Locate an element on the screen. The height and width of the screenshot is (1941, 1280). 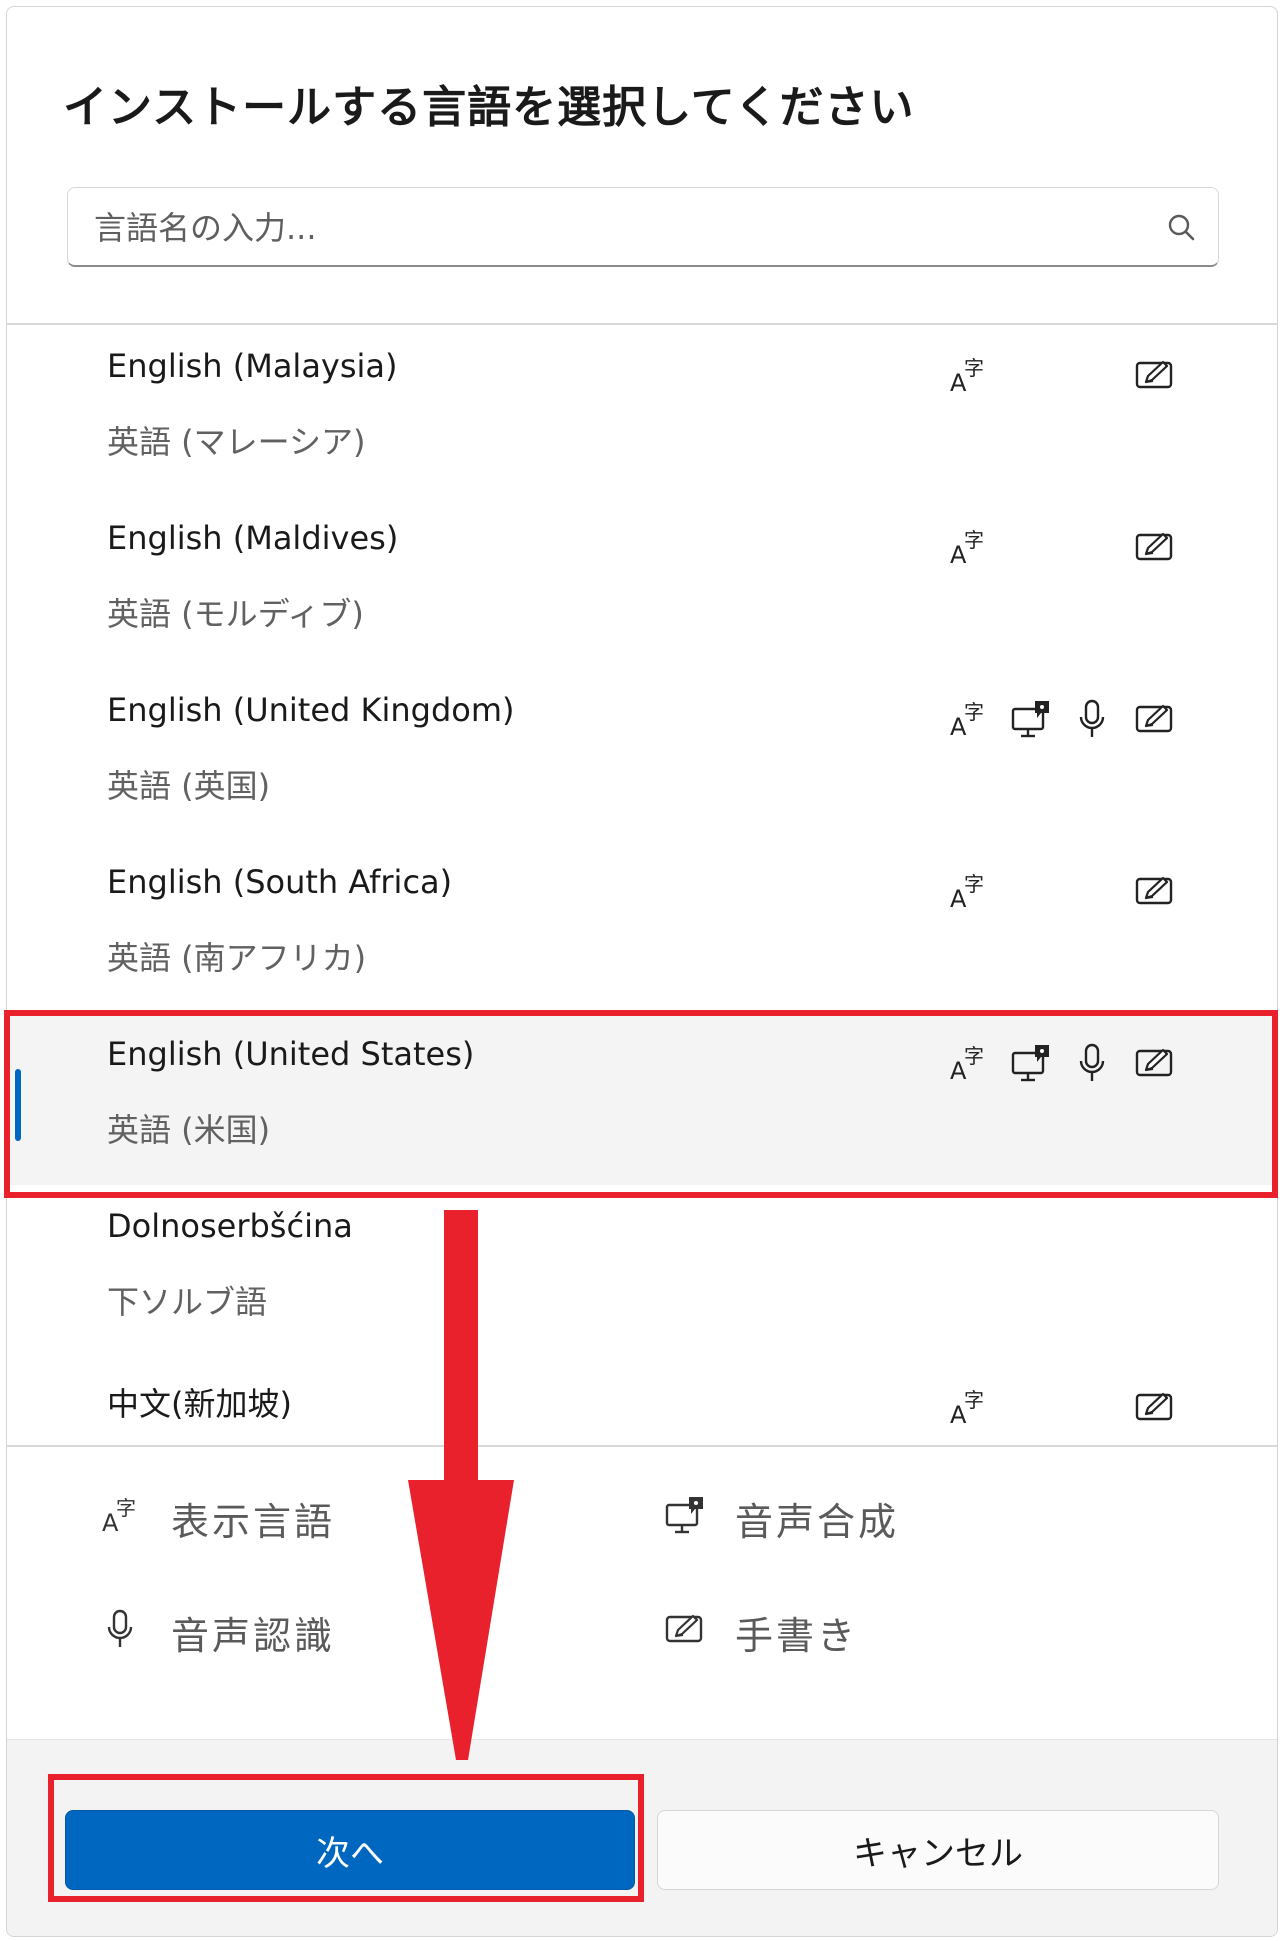
legend-label: 手書き is located at coordinates (797, 1636).